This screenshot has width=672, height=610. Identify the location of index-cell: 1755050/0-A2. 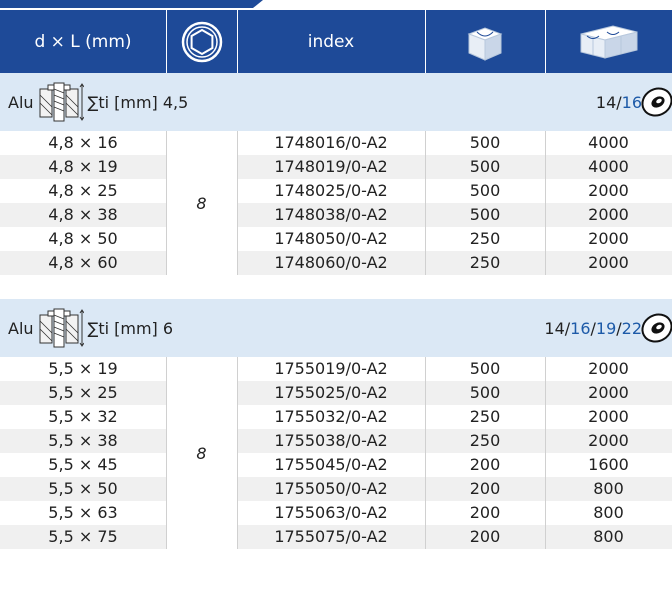
(331, 488).